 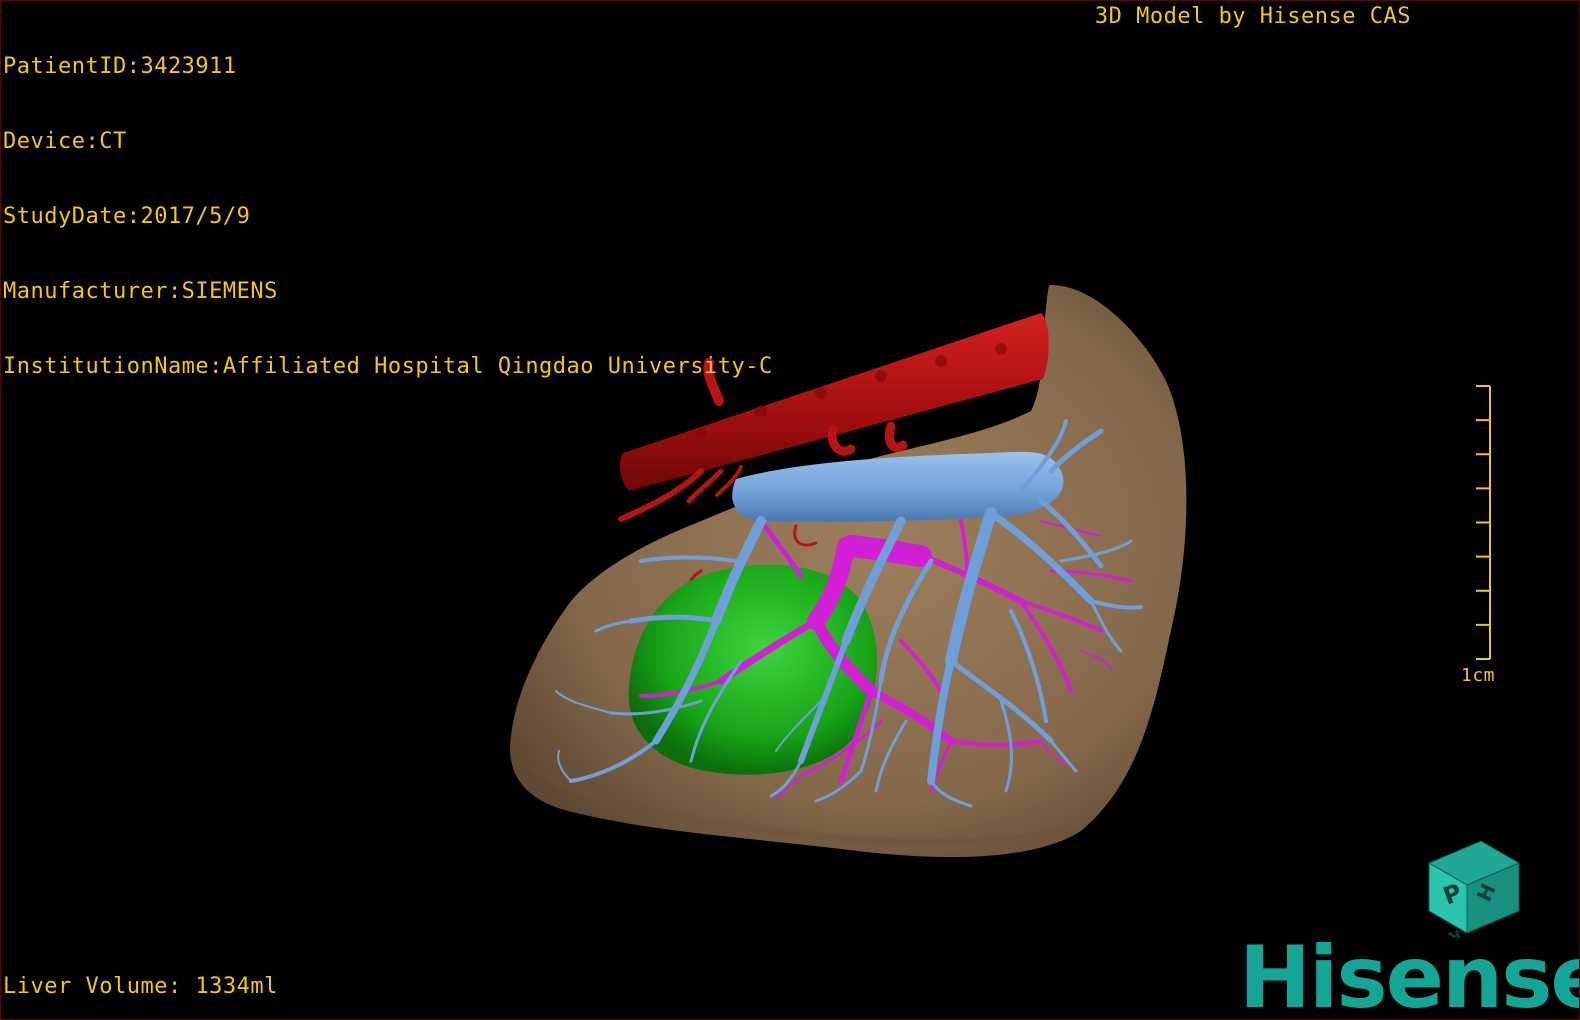 I want to click on hepatic-vein-trunk, so click(x=898, y=486).